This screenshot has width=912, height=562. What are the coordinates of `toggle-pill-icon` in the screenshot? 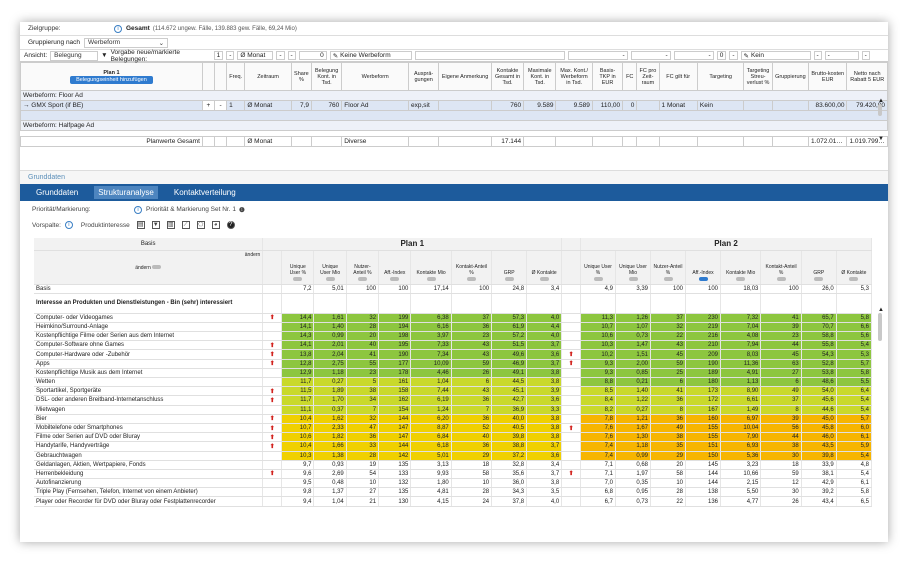 It's located at (157, 267).